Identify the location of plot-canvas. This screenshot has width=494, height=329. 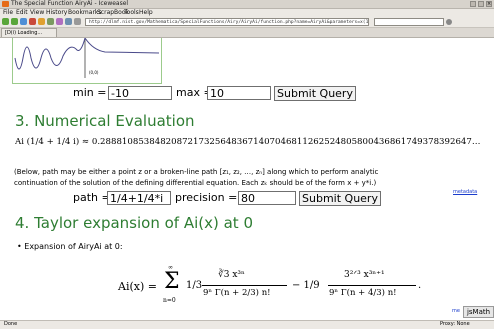
(87, 58).